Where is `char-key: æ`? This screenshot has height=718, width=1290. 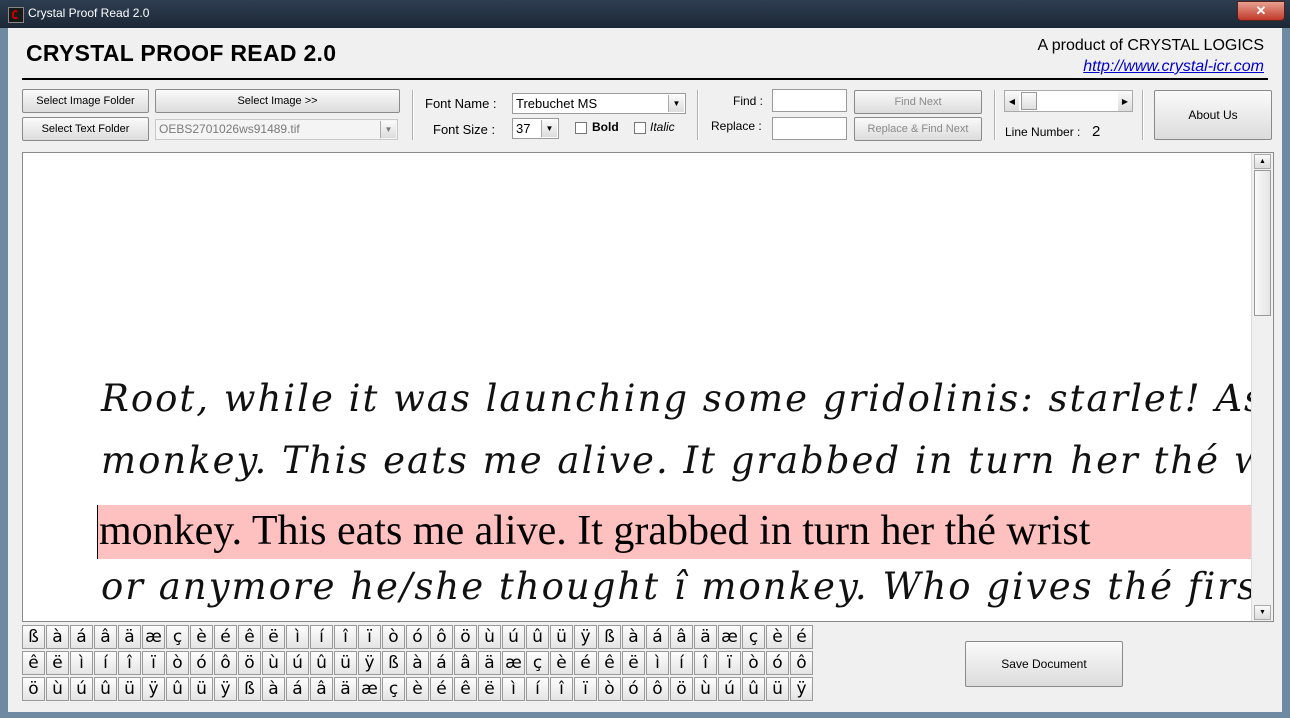
char-key: æ is located at coordinates (729, 637).